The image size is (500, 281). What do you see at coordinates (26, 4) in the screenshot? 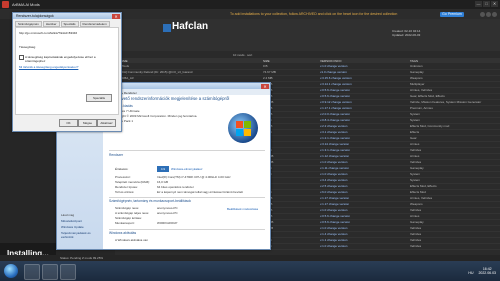
I see `app-title: ArBMA Al Mods` at bounding box center [26, 4].